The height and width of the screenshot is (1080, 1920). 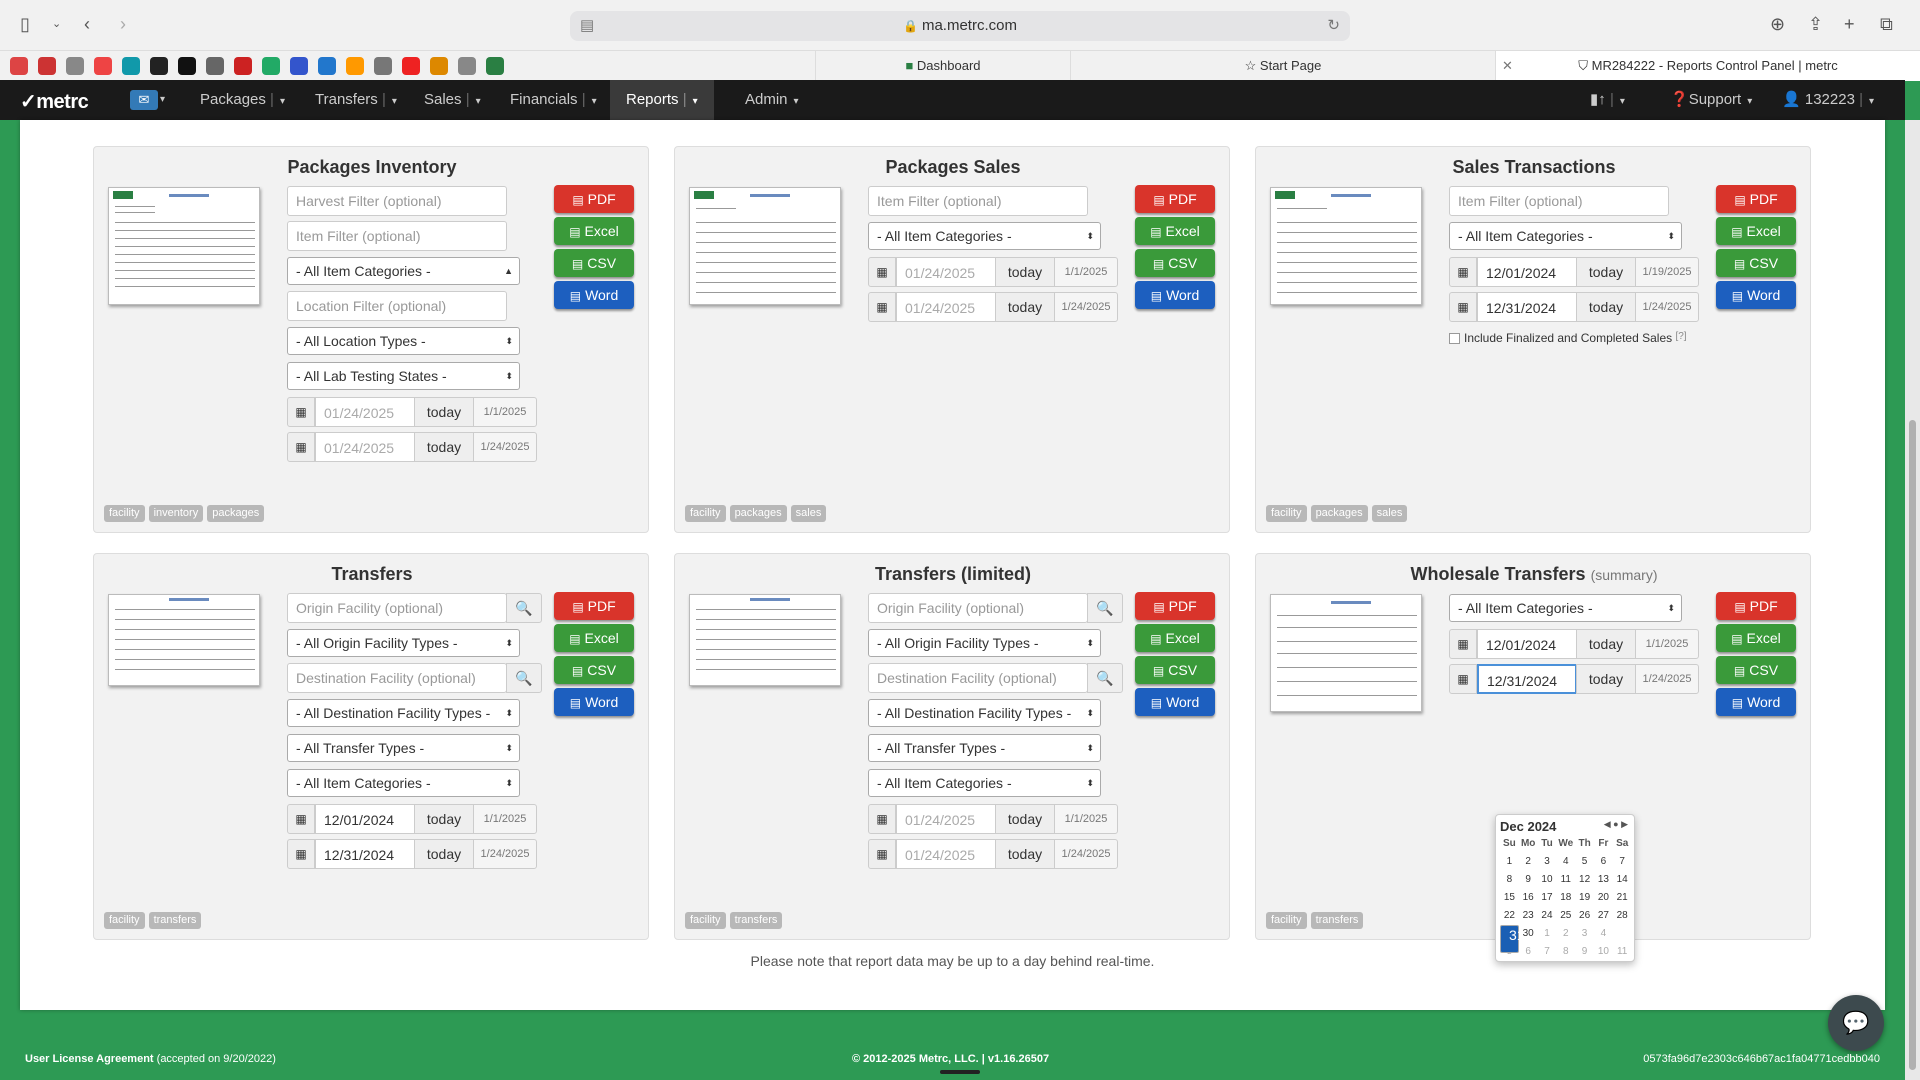 What do you see at coordinates (355, 66) in the screenshot?
I see `favorite-amazon-icon` at bounding box center [355, 66].